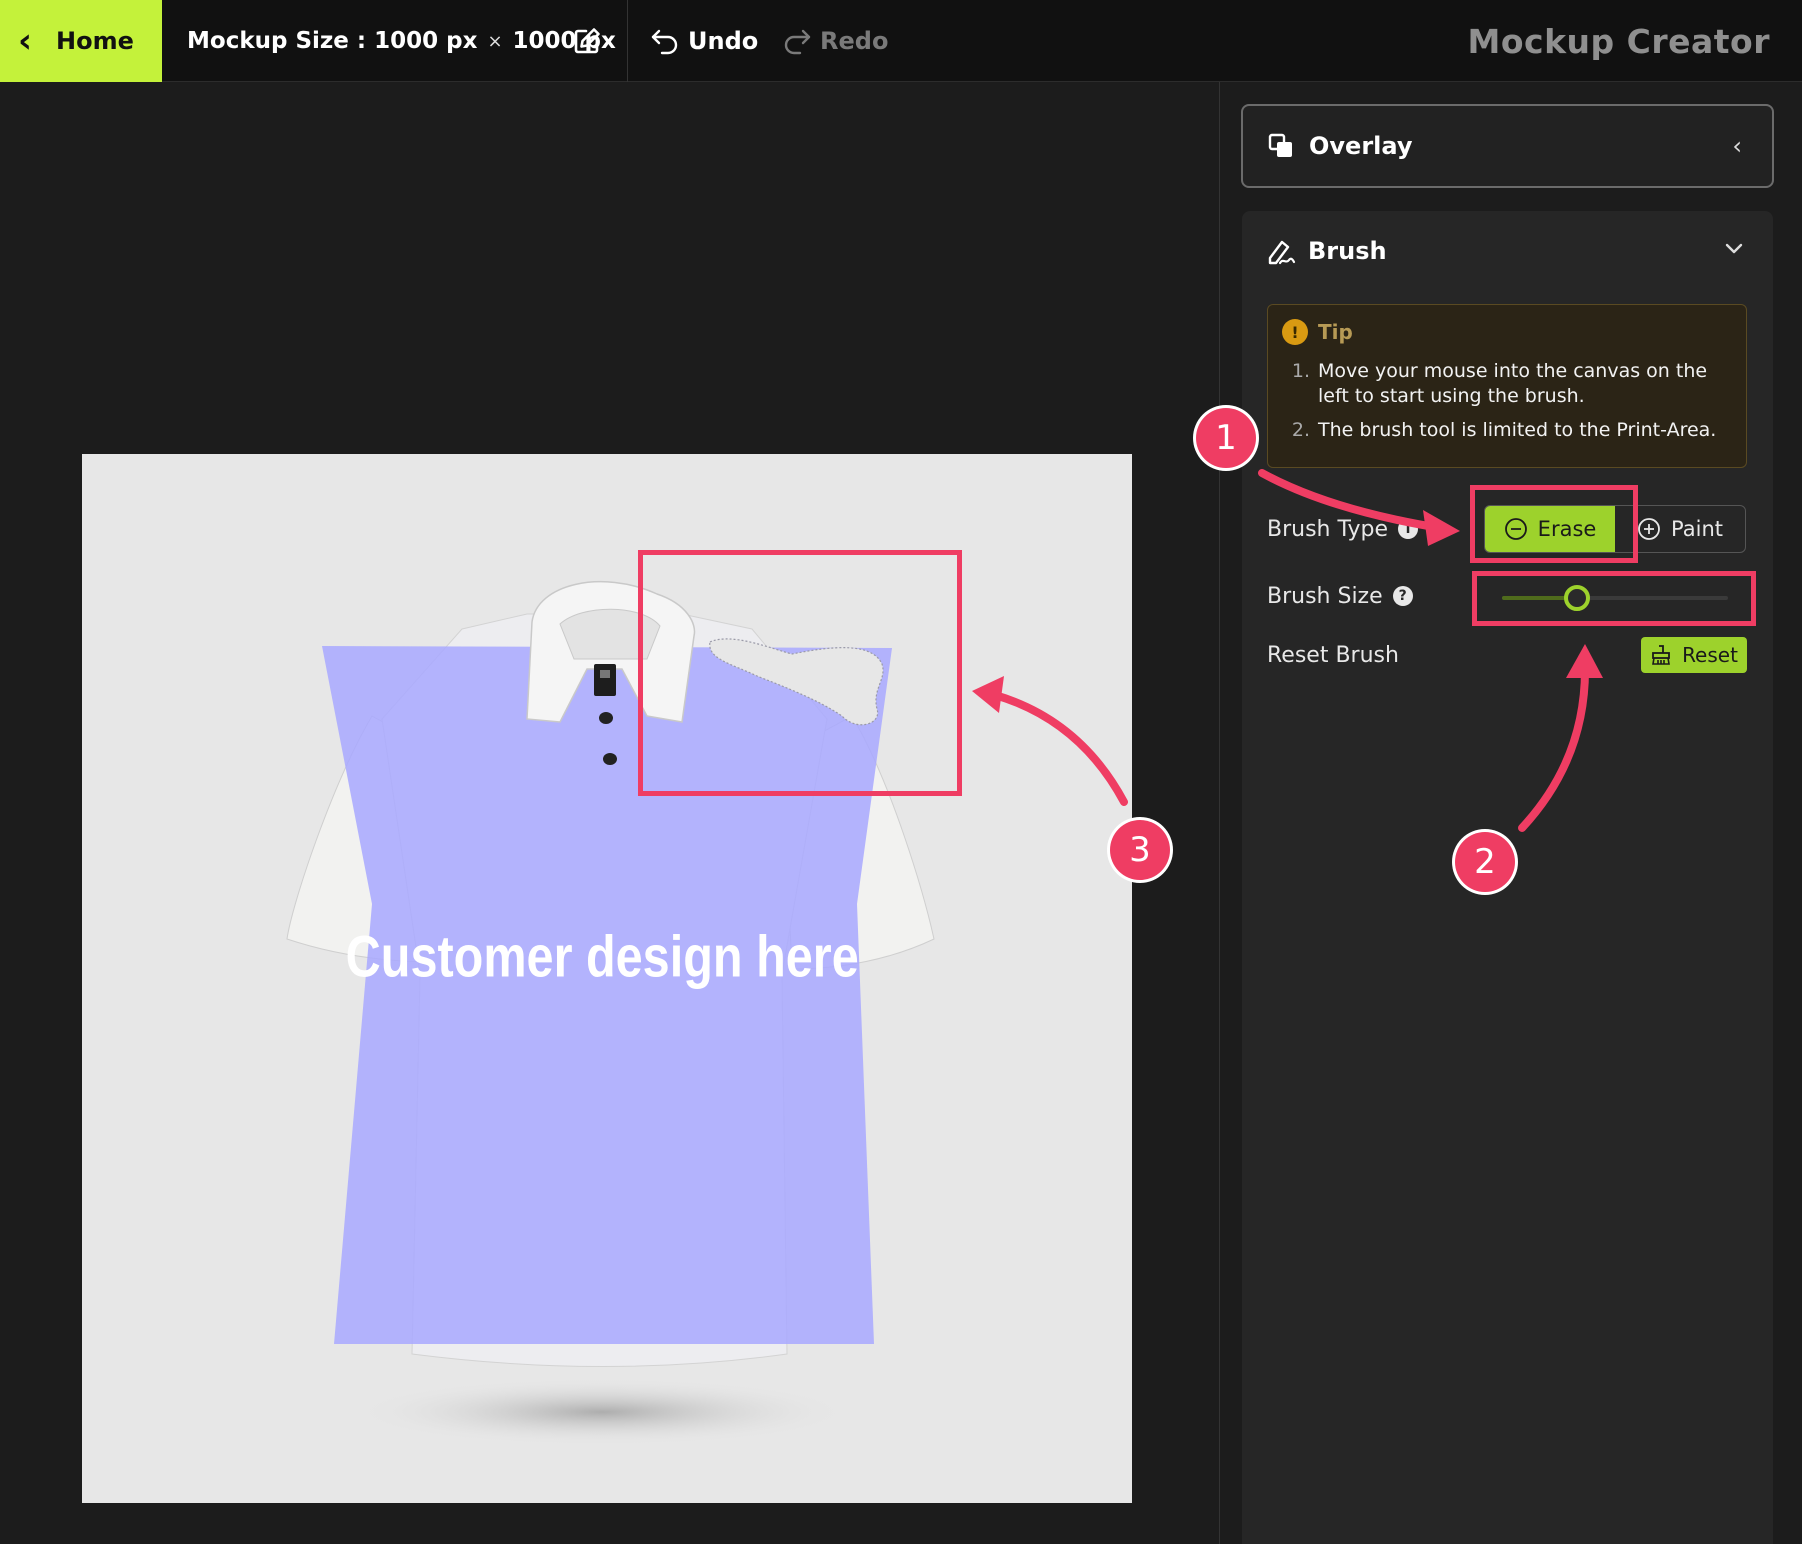  I want to click on tip-item-number: 1., so click(1300, 371).